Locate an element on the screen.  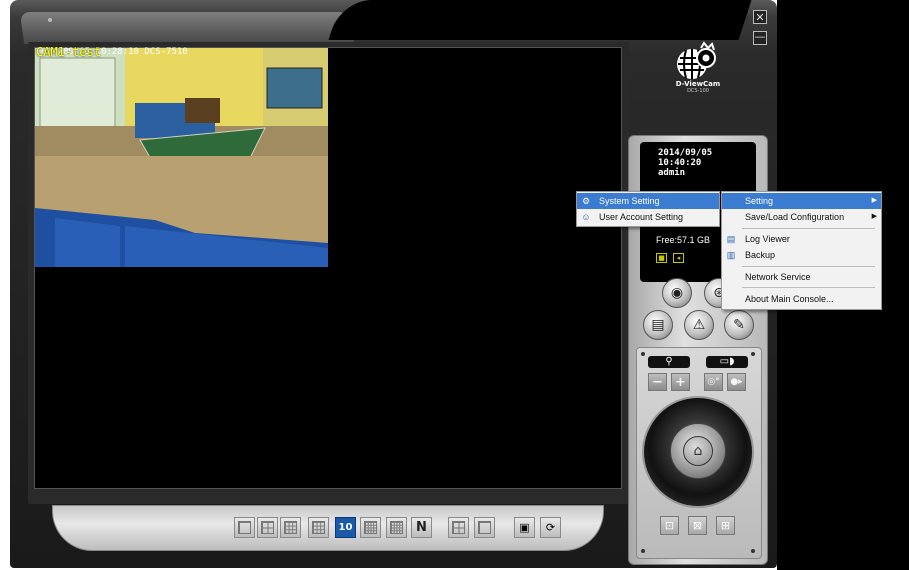
settings-button: ✎ is located at coordinates (739, 325).